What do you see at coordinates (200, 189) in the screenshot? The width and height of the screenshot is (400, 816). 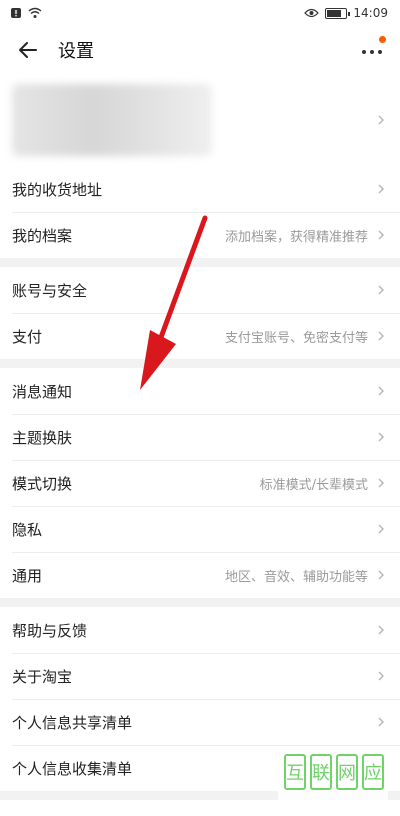 I see `settings-row-address: 我的收货地址` at bounding box center [200, 189].